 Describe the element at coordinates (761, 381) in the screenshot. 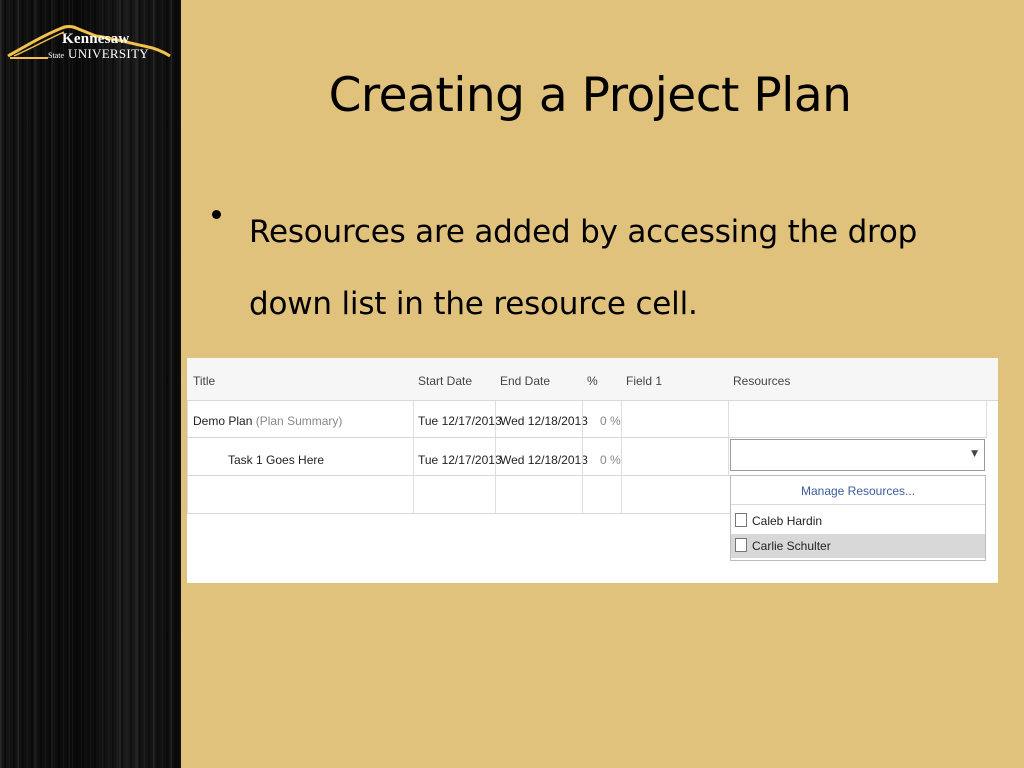

I see `col-header-resources: Resources` at that location.